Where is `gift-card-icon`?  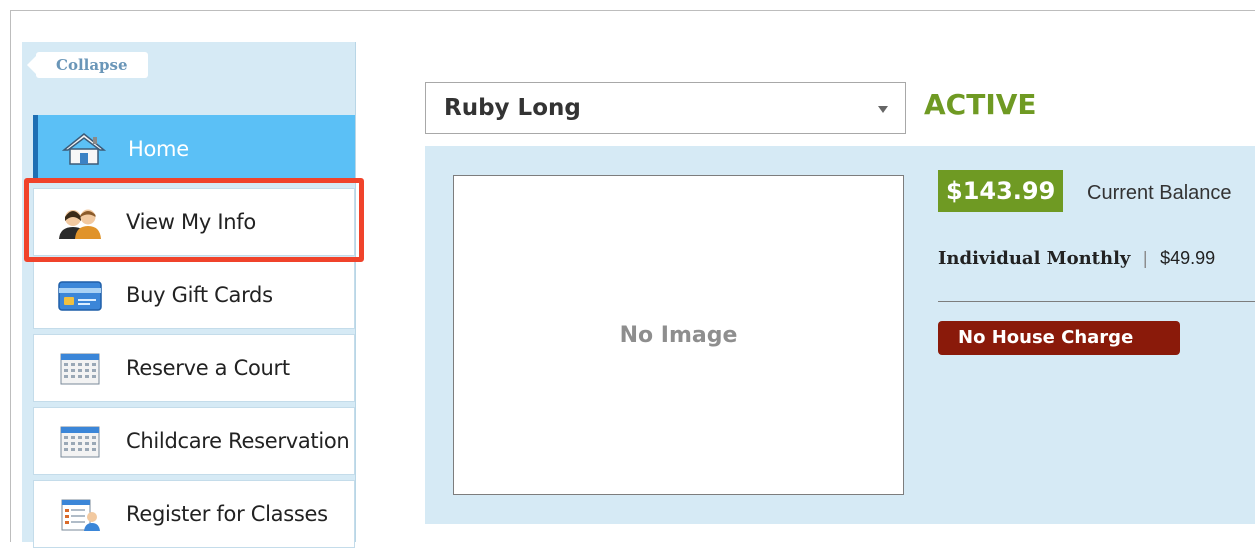 gift-card-icon is located at coordinates (80, 296).